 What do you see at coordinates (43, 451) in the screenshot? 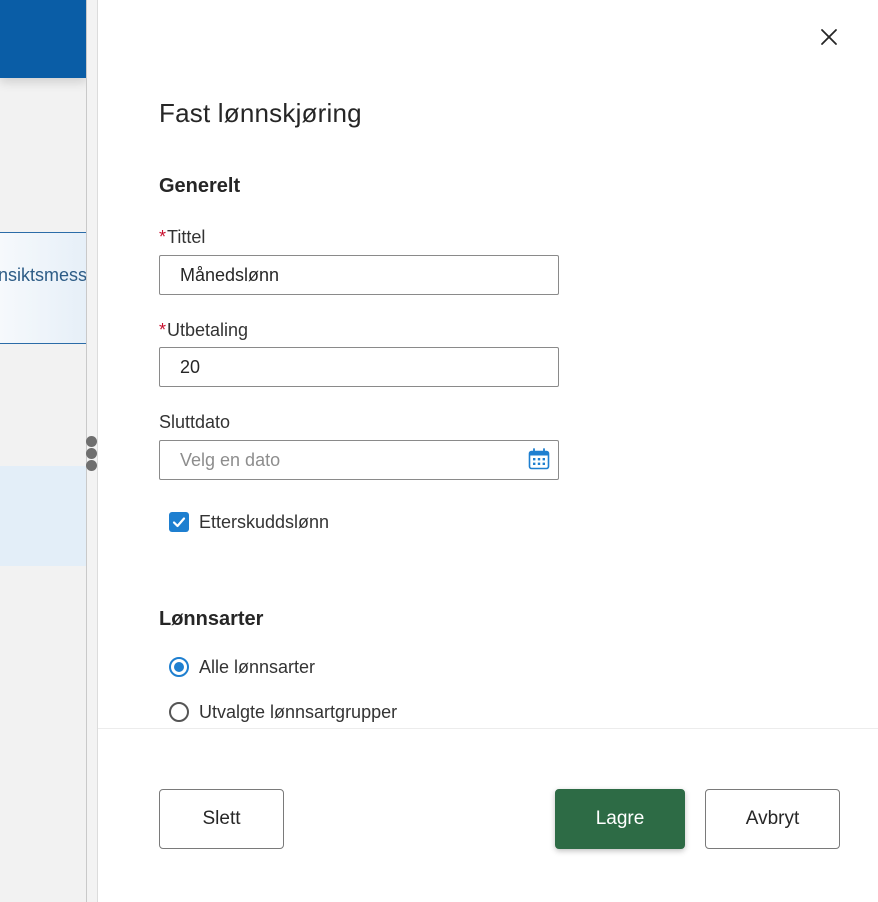
I see `background-page: nsiktsmess` at bounding box center [43, 451].